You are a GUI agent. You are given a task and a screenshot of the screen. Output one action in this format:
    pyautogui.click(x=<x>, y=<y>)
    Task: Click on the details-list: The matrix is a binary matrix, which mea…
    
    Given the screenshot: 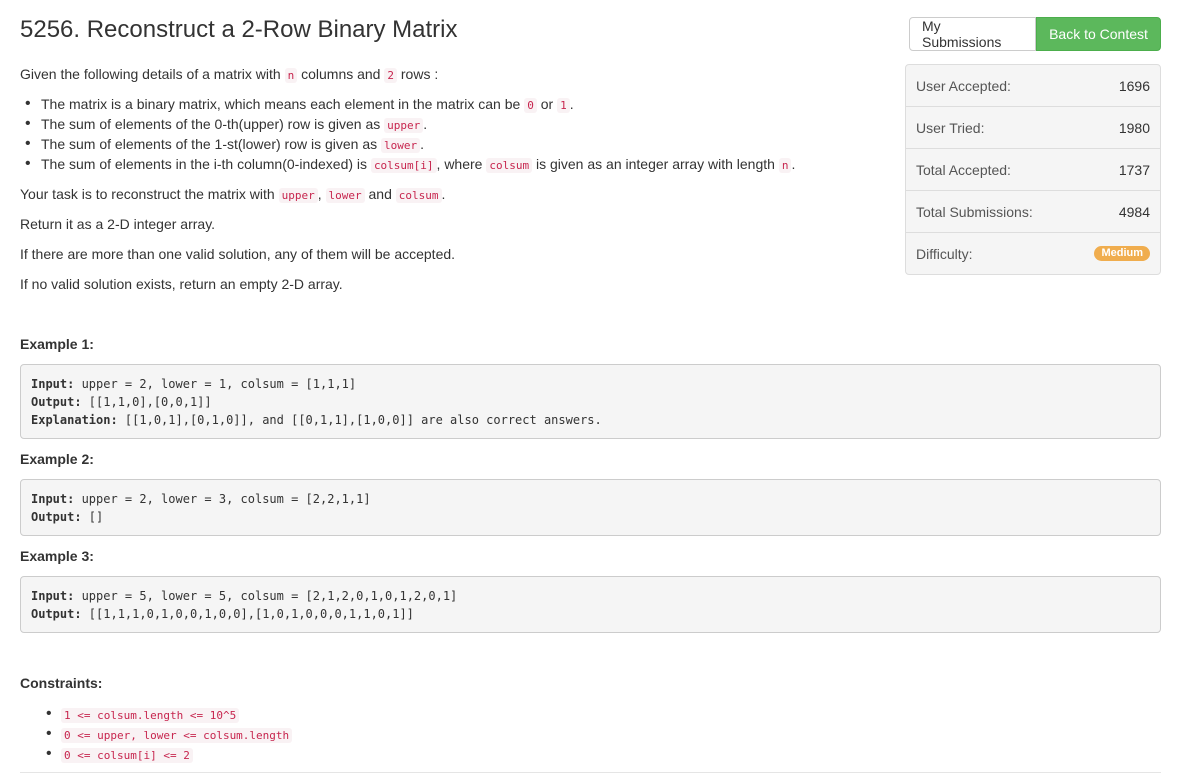 What is the action you would take?
    pyautogui.click(x=407, y=134)
    